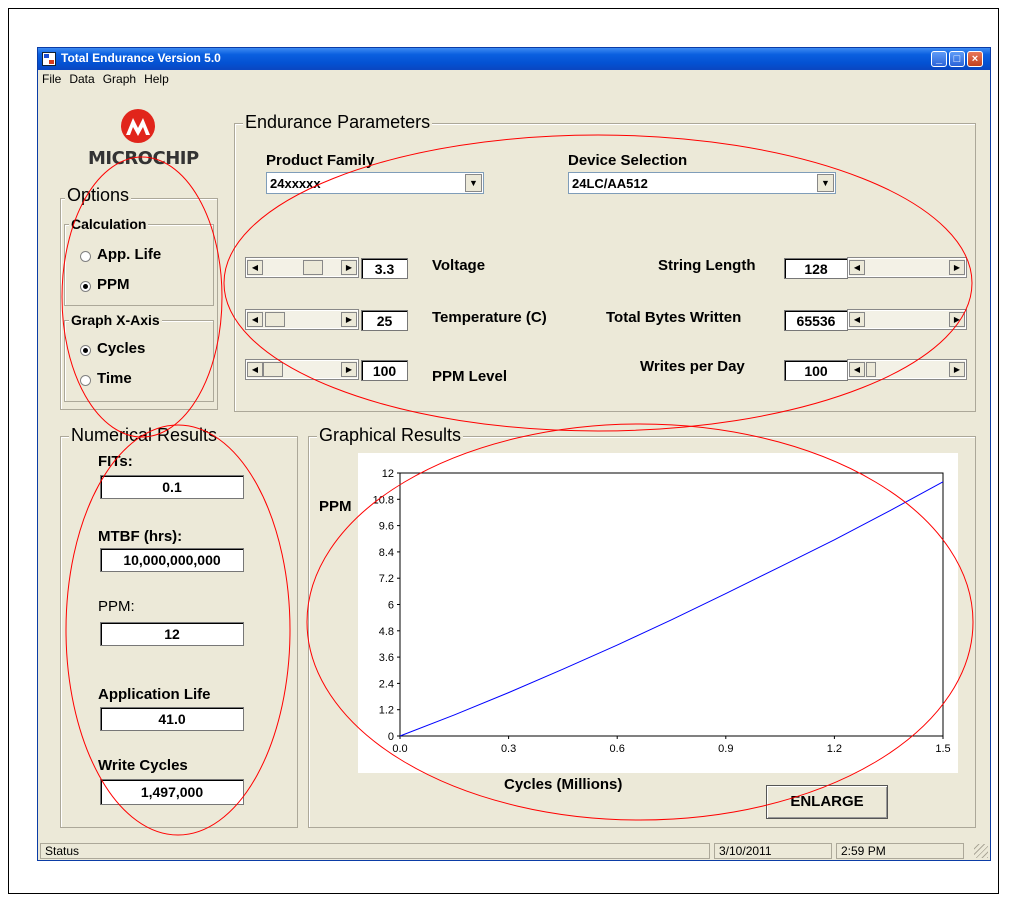 The image size is (1009, 902). I want to click on string-length-label: String Length, so click(707, 265).